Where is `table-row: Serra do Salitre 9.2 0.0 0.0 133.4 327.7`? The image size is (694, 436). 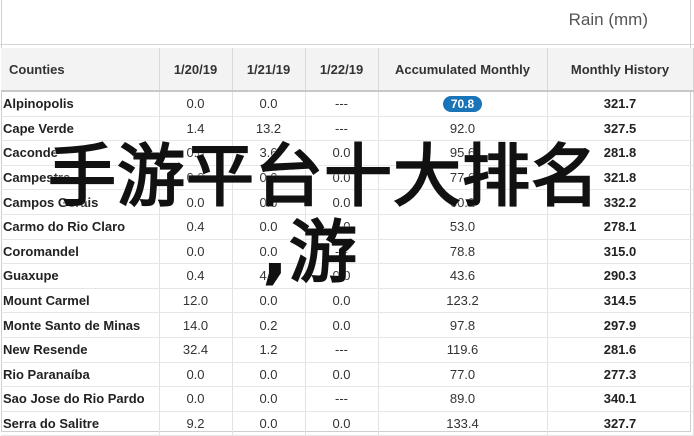 table-row: Serra do Salitre 9.2 0.0 0.0 133.4 327.7 is located at coordinates (347, 423).